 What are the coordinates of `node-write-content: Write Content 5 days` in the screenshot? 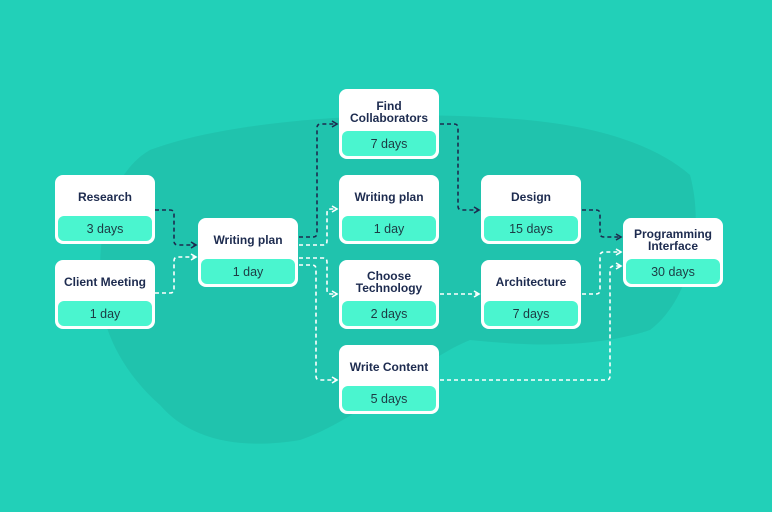 It's located at (389, 379).